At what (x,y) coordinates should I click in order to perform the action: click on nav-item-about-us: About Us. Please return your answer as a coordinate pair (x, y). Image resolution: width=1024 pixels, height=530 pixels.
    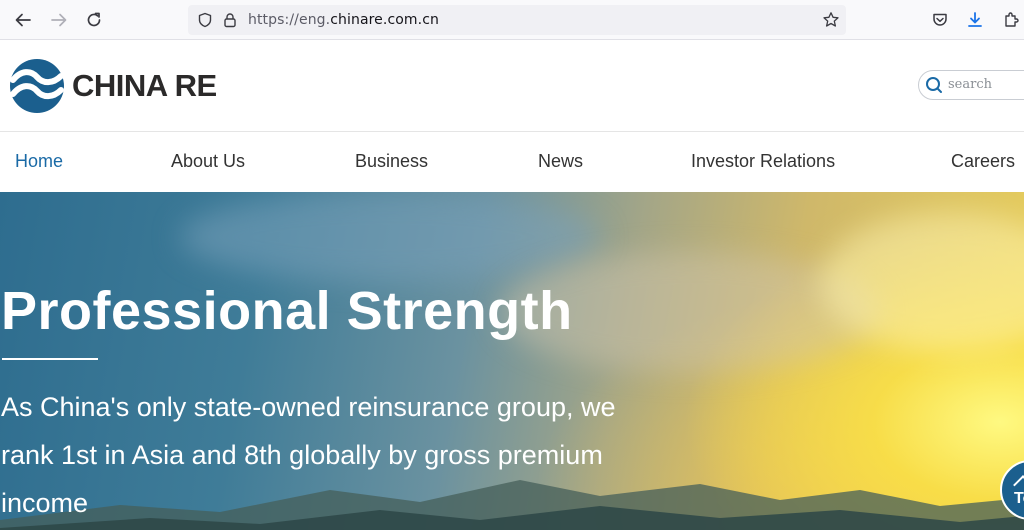
    Looking at the image, I should click on (208, 161).